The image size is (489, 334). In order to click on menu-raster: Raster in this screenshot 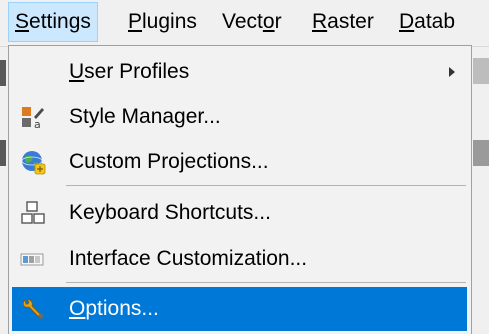, I will do `click(343, 22)`.